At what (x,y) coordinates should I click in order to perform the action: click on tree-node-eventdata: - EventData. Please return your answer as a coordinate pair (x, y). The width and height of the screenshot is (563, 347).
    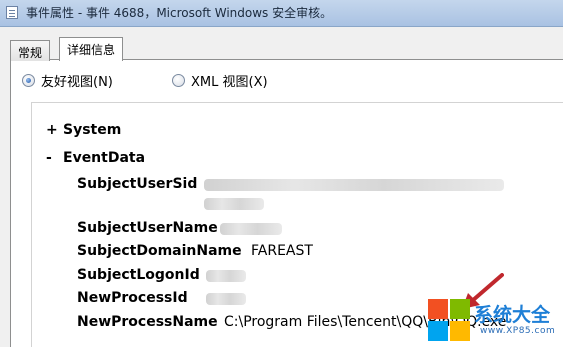
    Looking at the image, I should click on (95, 158).